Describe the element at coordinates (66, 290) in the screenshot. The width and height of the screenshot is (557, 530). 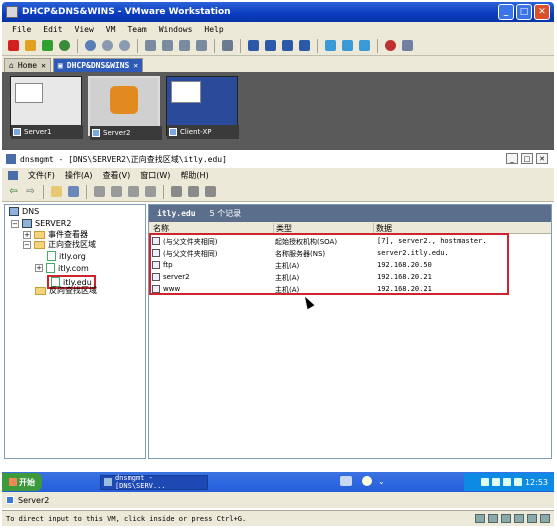
I see `tree-item-reverse-zones: 反向查找区域` at that location.